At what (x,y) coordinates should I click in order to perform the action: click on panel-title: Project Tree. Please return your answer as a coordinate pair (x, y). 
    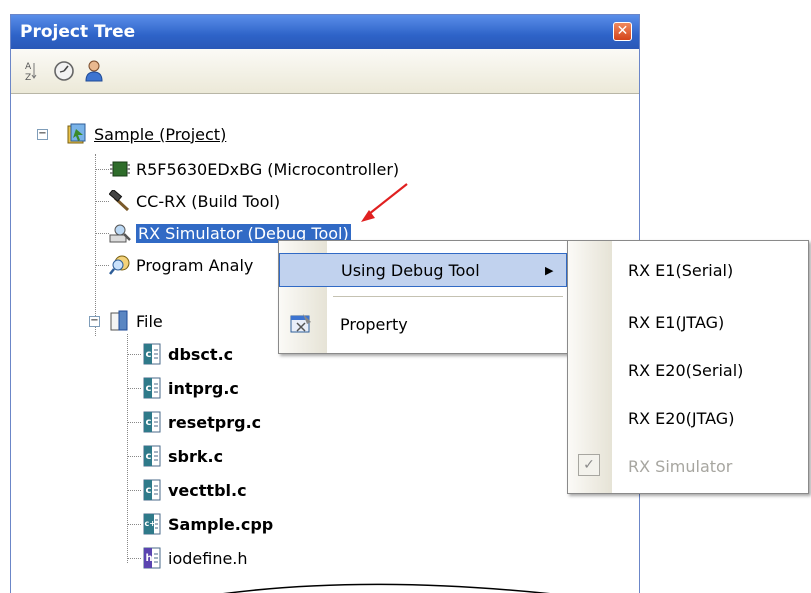
    Looking at the image, I should click on (78, 32).